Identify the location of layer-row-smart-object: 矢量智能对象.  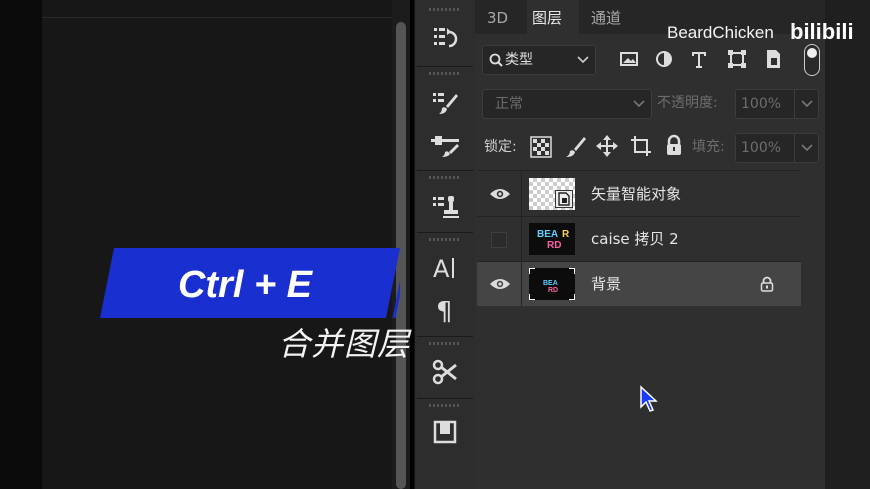
(639, 194).